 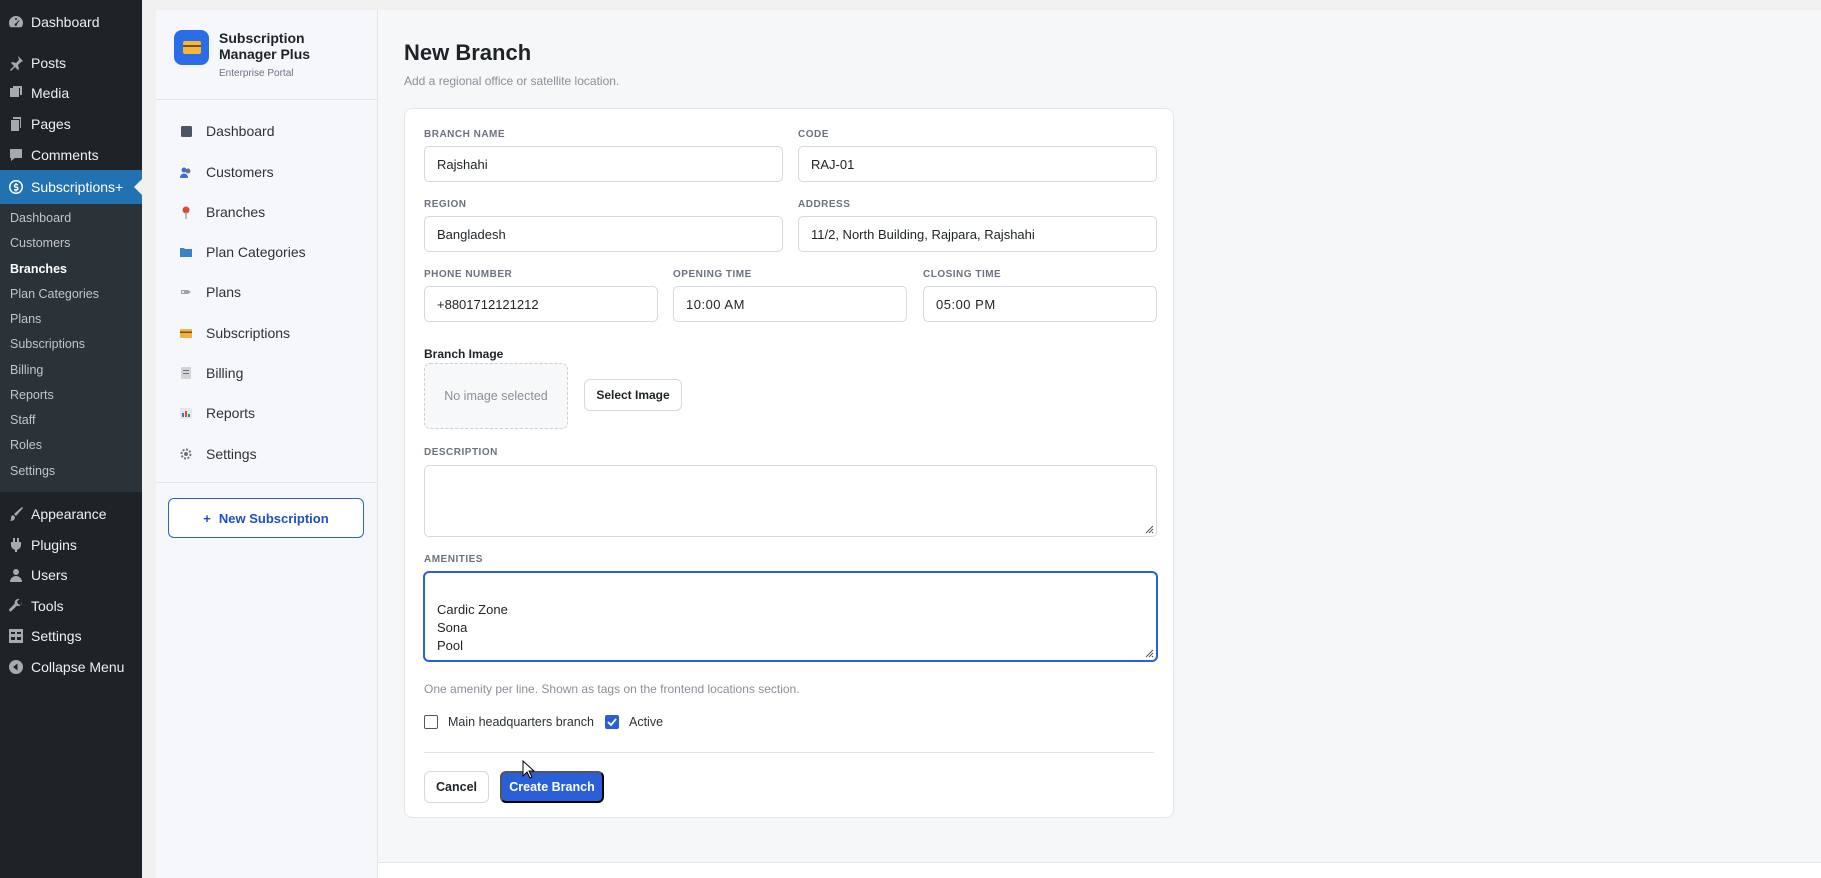 I want to click on pages-icon, so click(x=15, y=124).